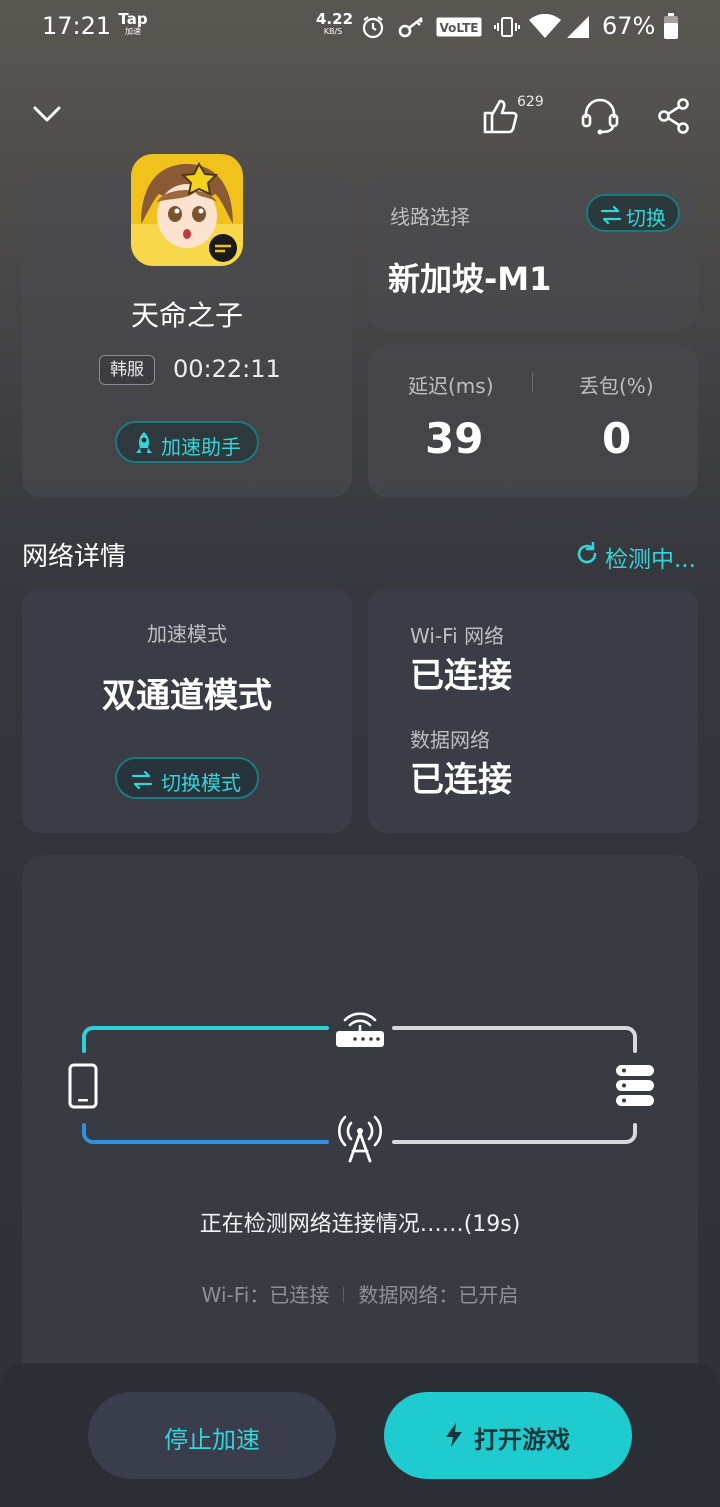  I want to click on network-path-diagram, so click(361, 1087).